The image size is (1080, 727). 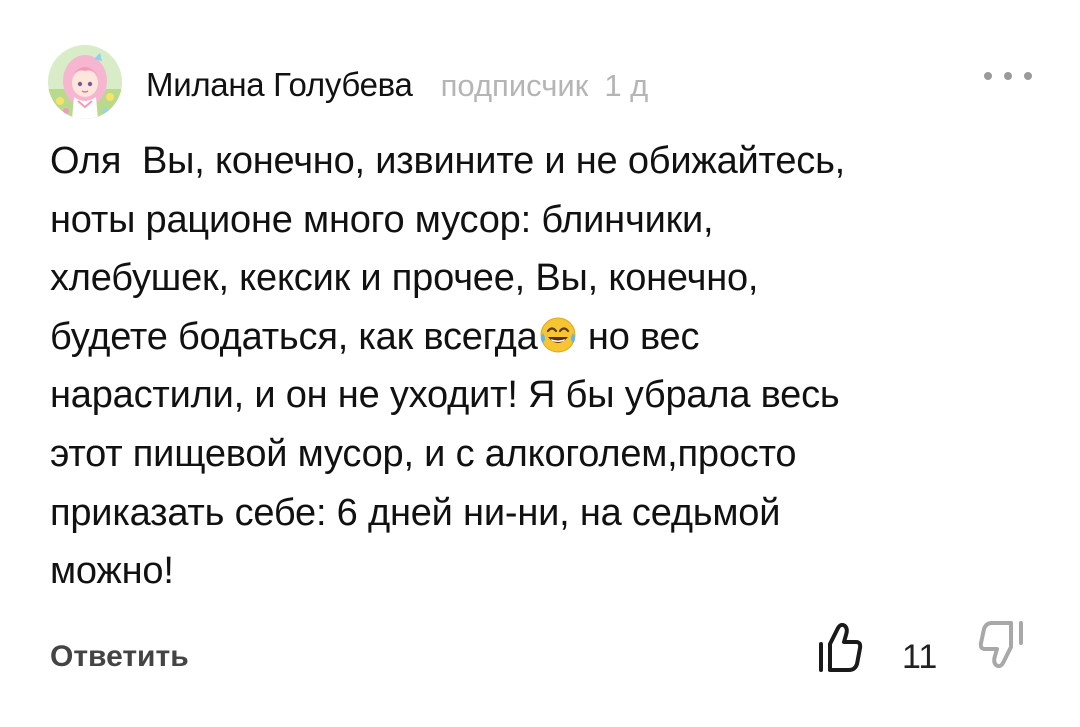 What do you see at coordinates (514, 85) in the screenshot?
I see `author-role-badge: подписчик` at bounding box center [514, 85].